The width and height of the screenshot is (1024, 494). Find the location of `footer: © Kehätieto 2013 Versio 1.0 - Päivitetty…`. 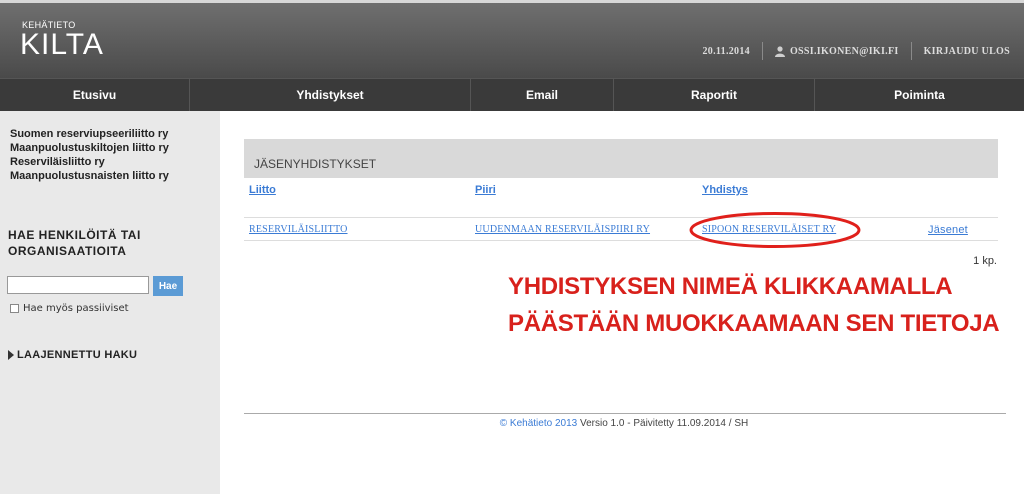

footer: © Kehätieto 2013 Versio 1.0 - Päivitetty… is located at coordinates (512, 423).